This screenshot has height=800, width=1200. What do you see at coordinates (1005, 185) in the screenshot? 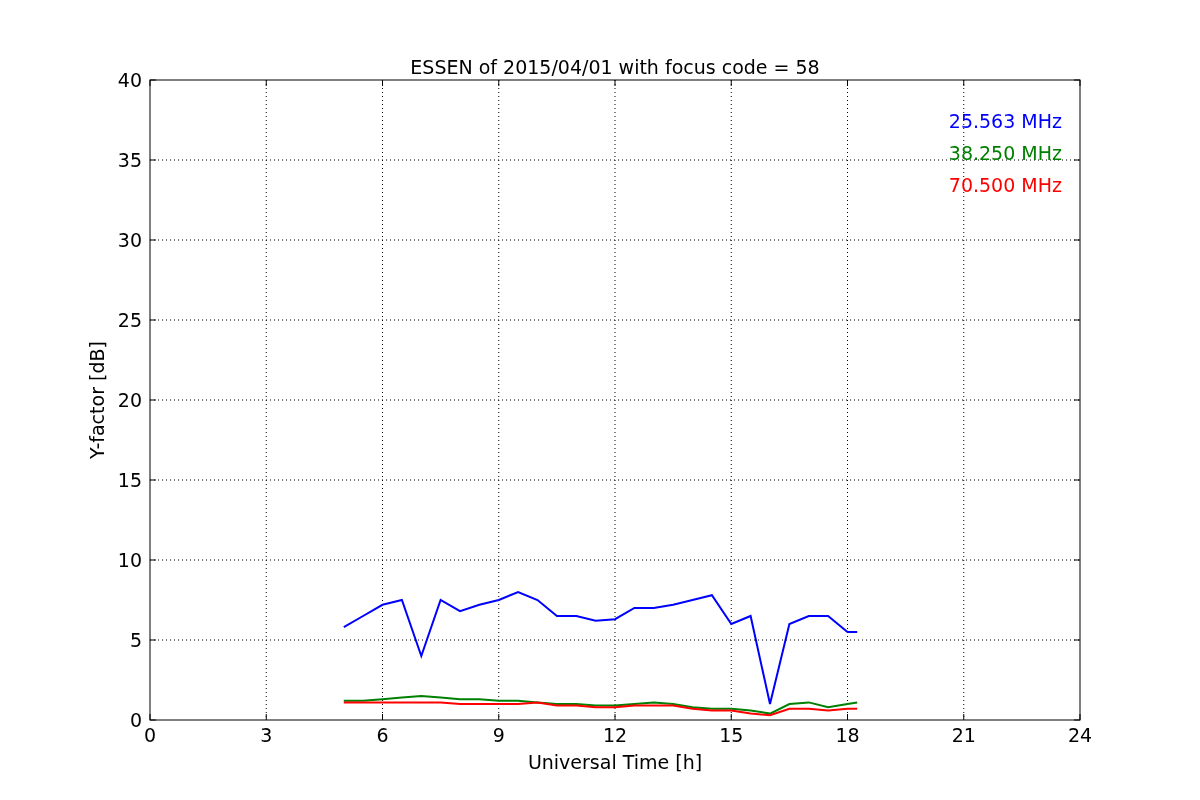
I see `legend-label: 70.500 MHz` at bounding box center [1005, 185].